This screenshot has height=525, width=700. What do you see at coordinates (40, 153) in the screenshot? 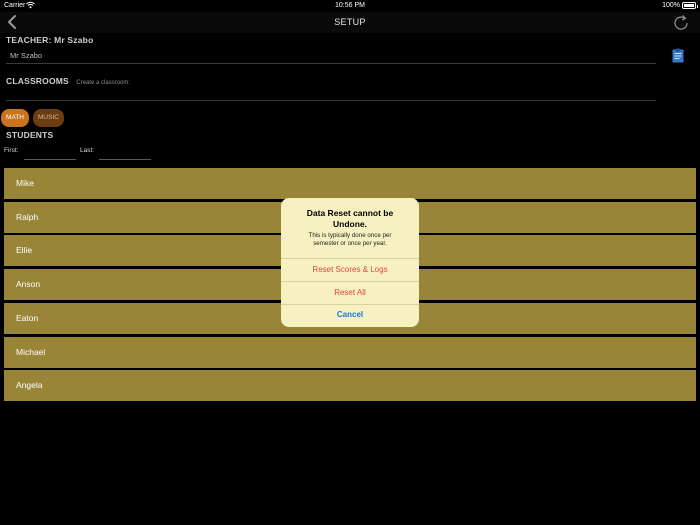
I see `first-name-field: First:` at bounding box center [40, 153].